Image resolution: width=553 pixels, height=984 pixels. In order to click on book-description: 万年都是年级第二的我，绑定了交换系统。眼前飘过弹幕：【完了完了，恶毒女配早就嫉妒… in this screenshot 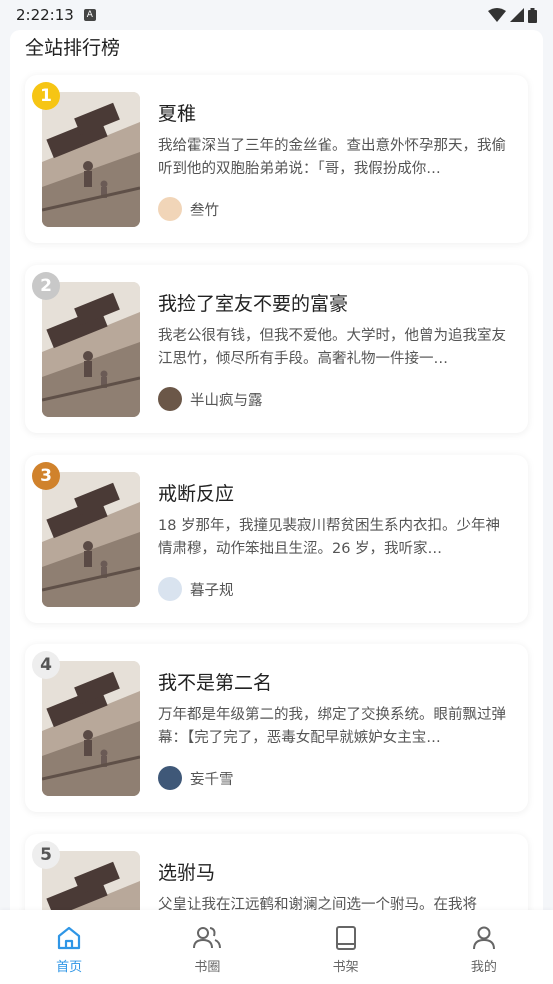, I will do `click(332, 726)`.